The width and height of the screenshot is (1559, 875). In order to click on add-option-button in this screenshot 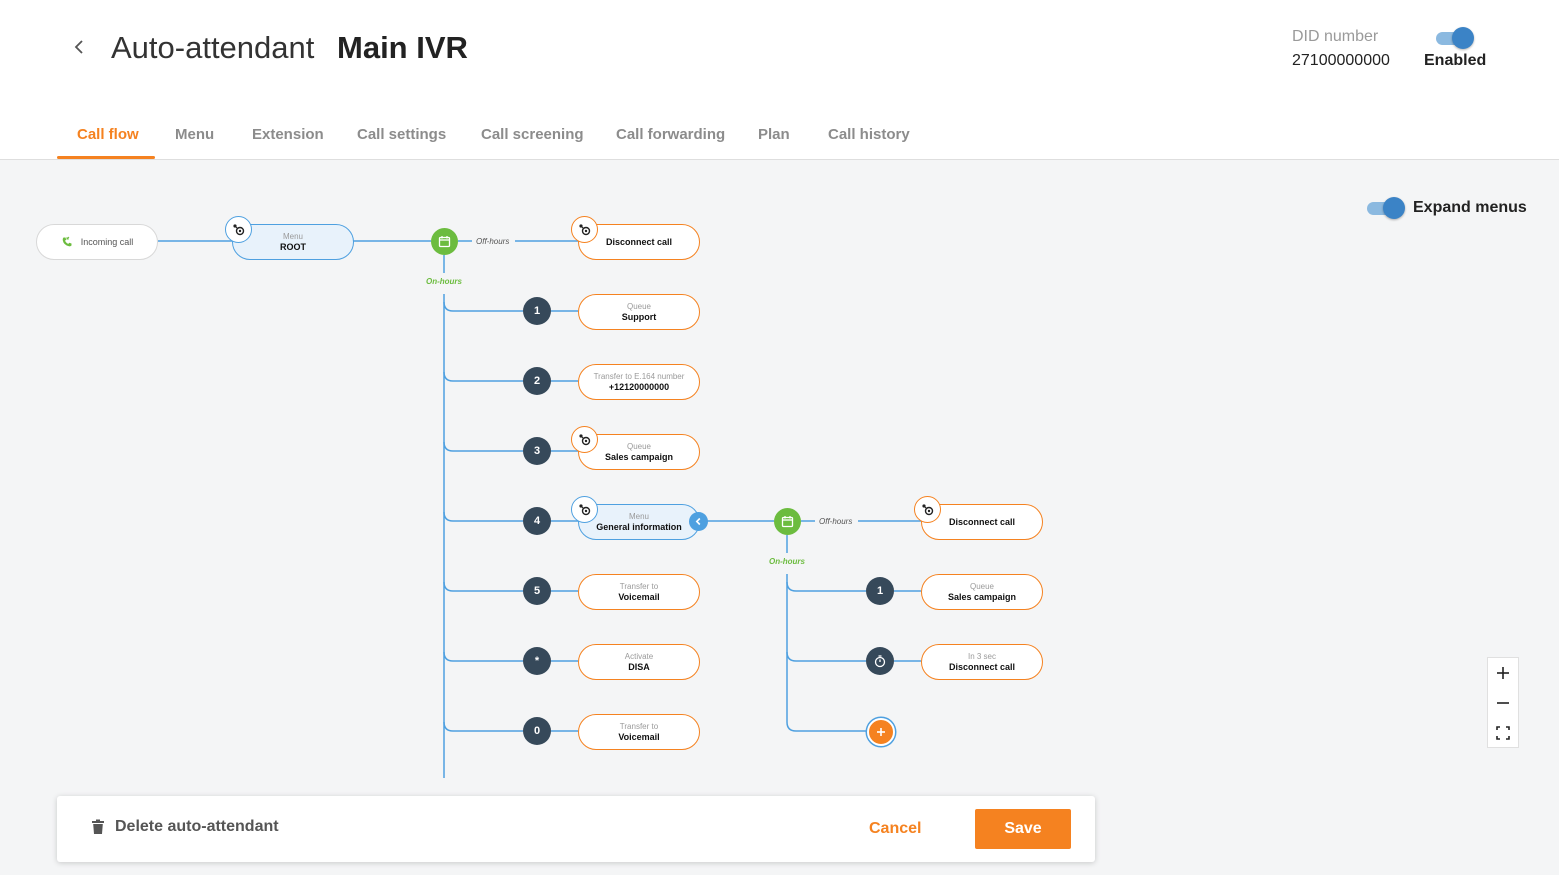, I will do `click(881, 732)`.